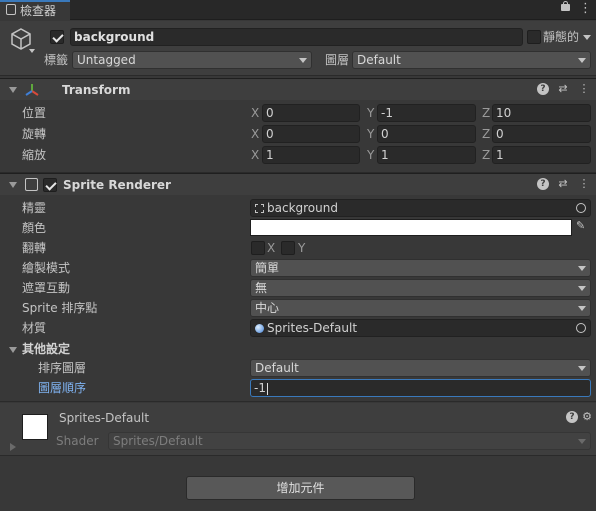 This screenshot has height=511, width=596. I want to click on layer-dropdown: Default, so click(471, 60).